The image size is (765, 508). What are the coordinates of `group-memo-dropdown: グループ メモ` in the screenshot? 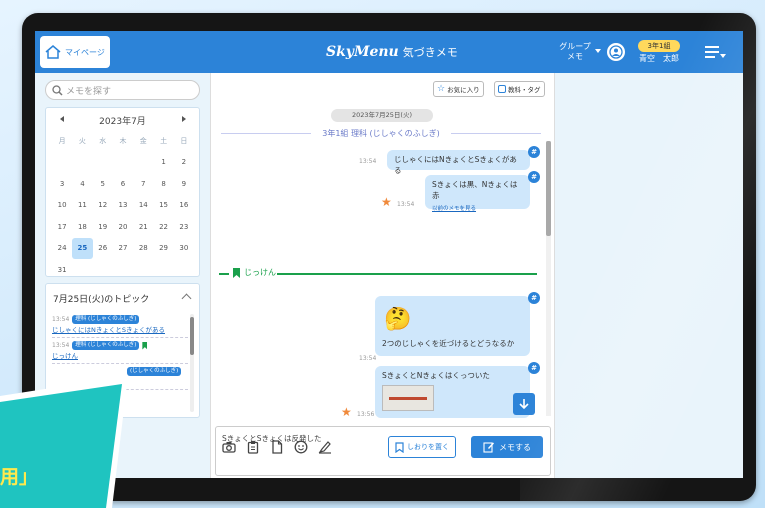 It's located at (577, 52).